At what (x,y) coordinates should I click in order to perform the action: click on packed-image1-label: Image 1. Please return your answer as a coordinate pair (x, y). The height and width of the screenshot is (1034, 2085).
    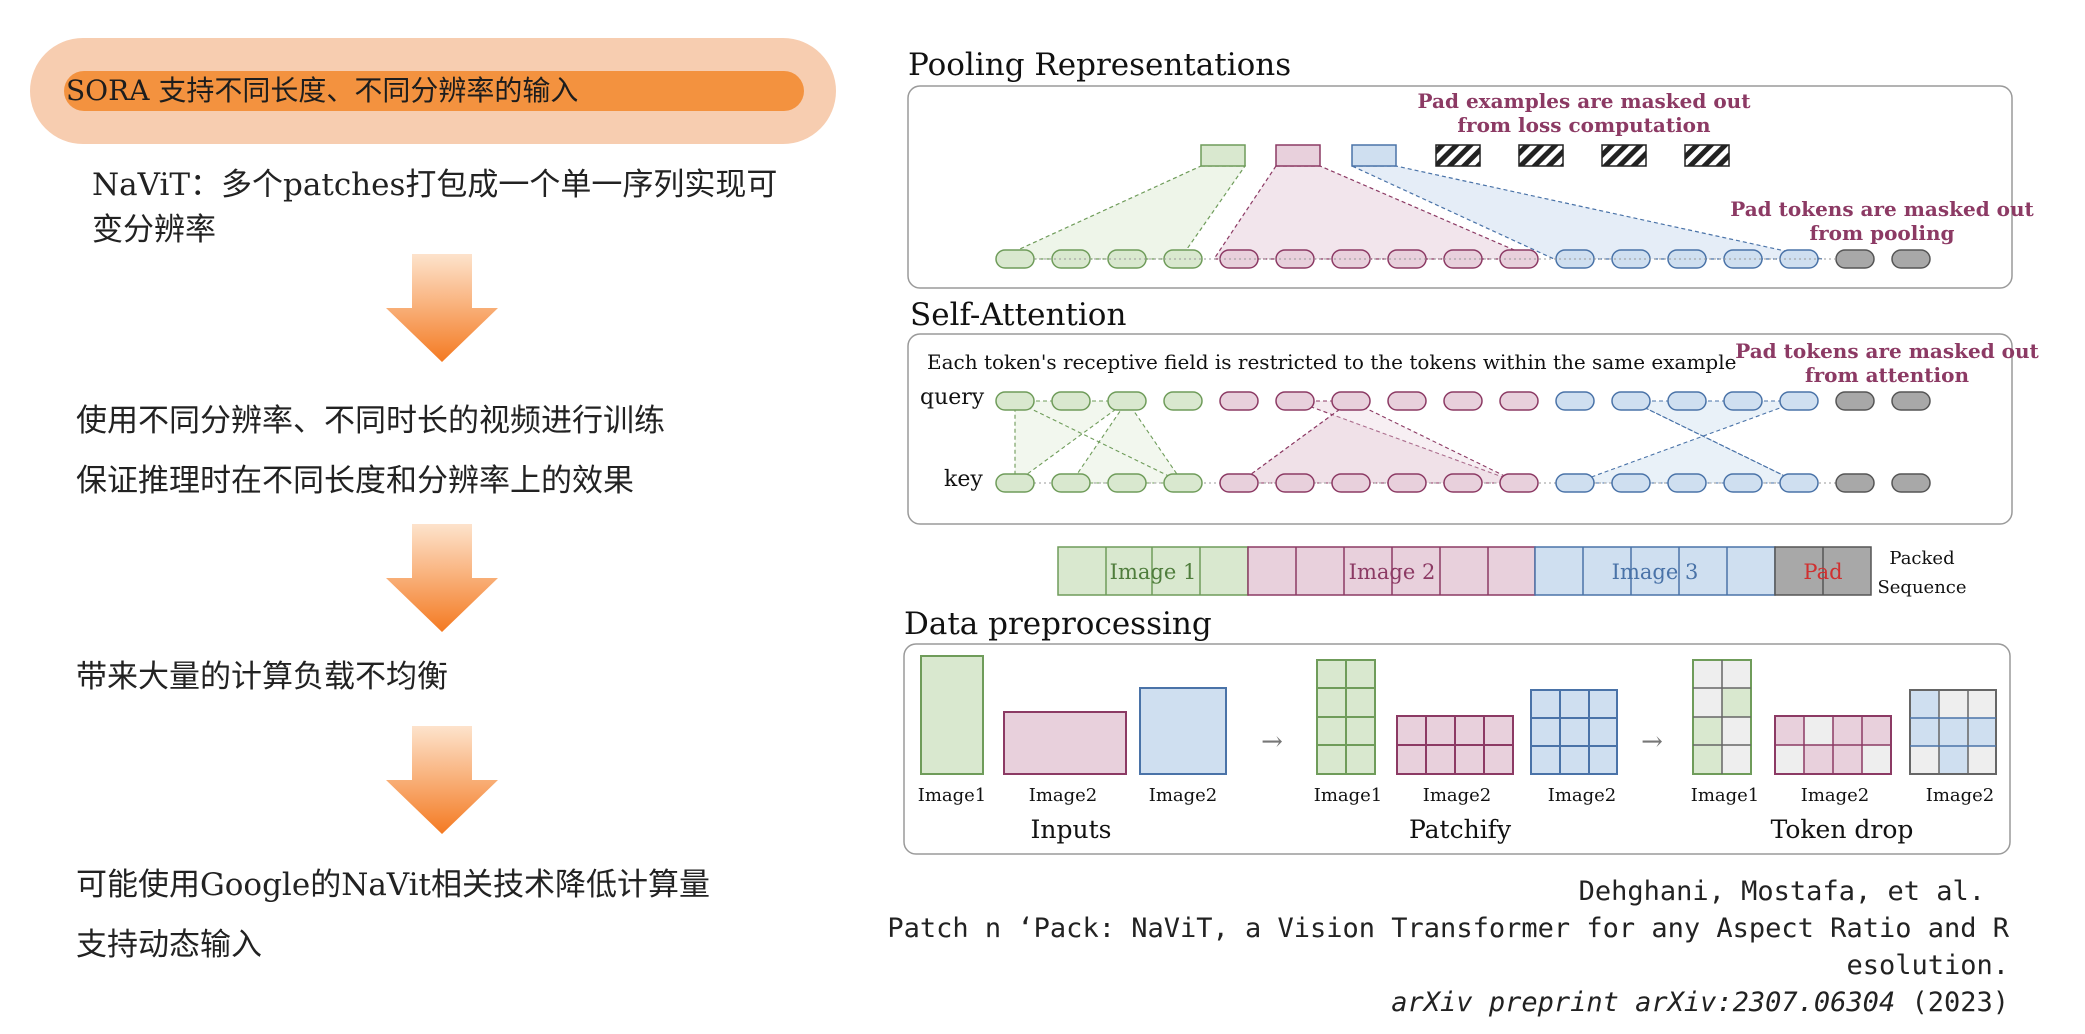
    Looking at the image, I should click on (1153, 572).